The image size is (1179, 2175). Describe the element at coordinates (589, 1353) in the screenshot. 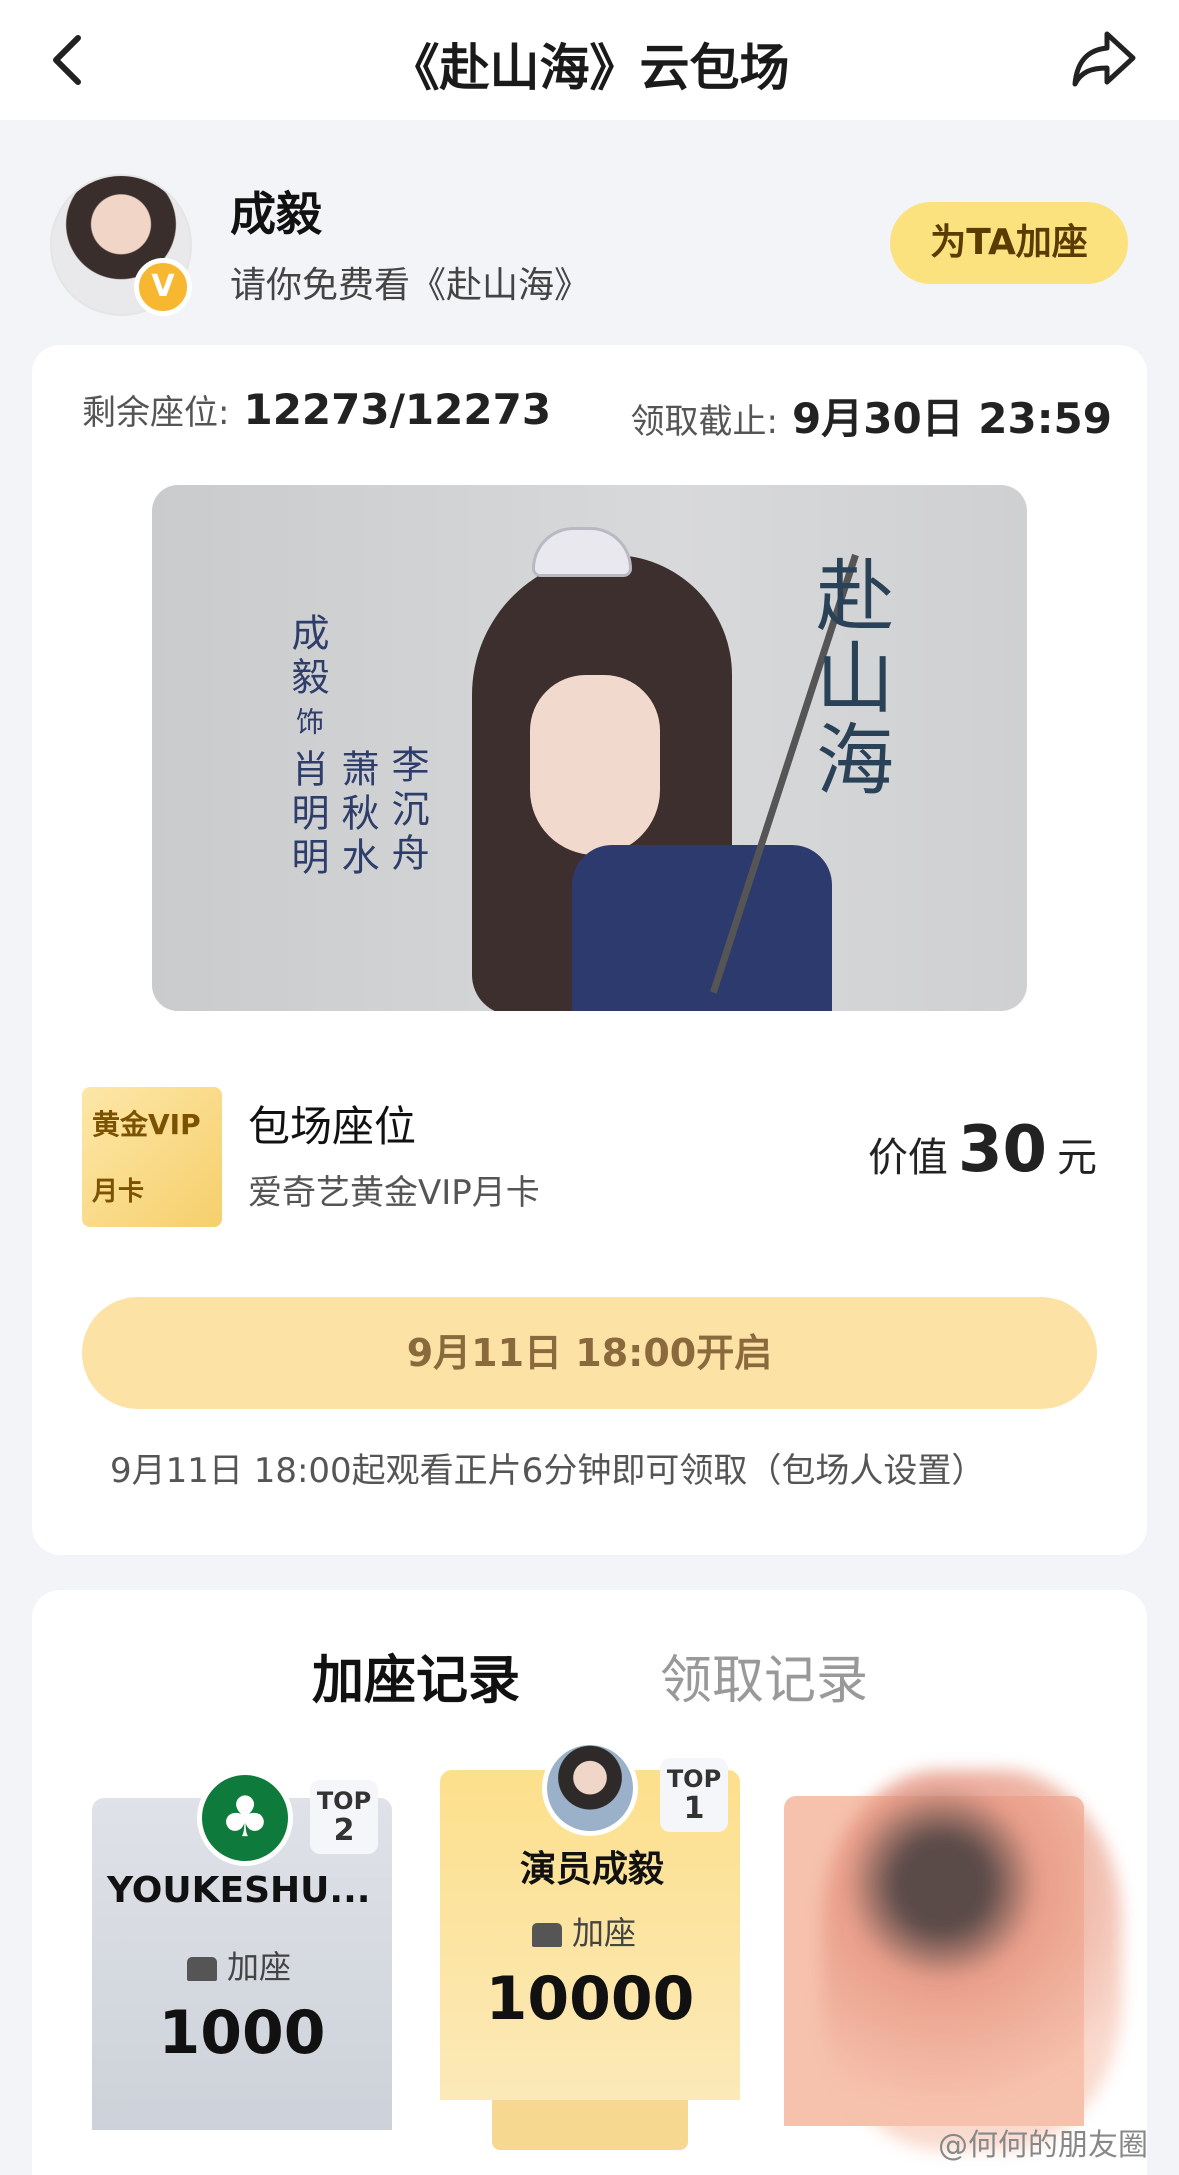

I see `open-time-button: 9月11日 18:00开启` at that location.